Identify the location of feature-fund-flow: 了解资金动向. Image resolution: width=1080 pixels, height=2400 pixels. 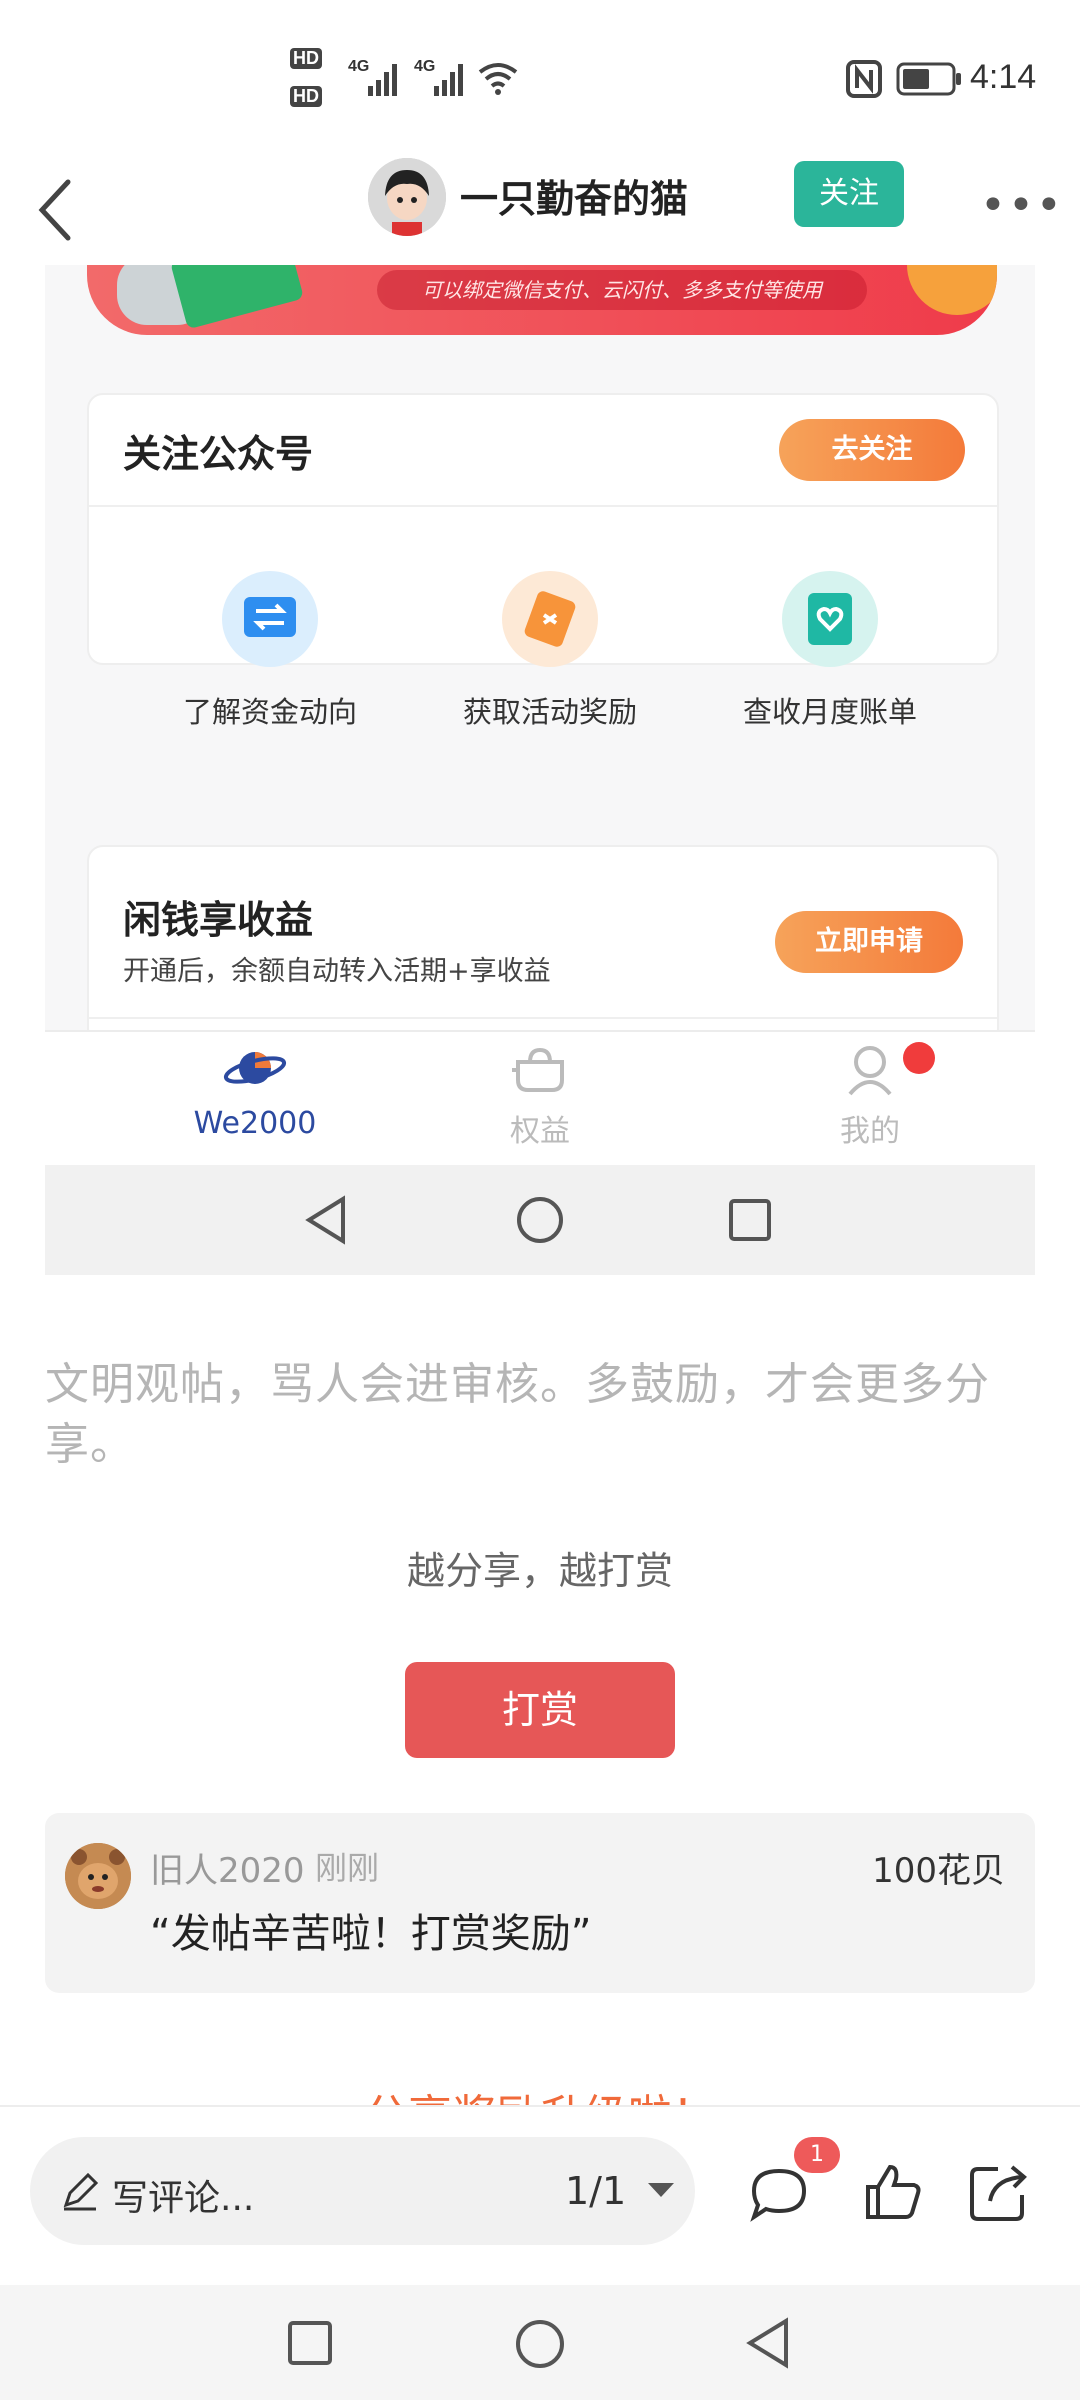
(270, 651).